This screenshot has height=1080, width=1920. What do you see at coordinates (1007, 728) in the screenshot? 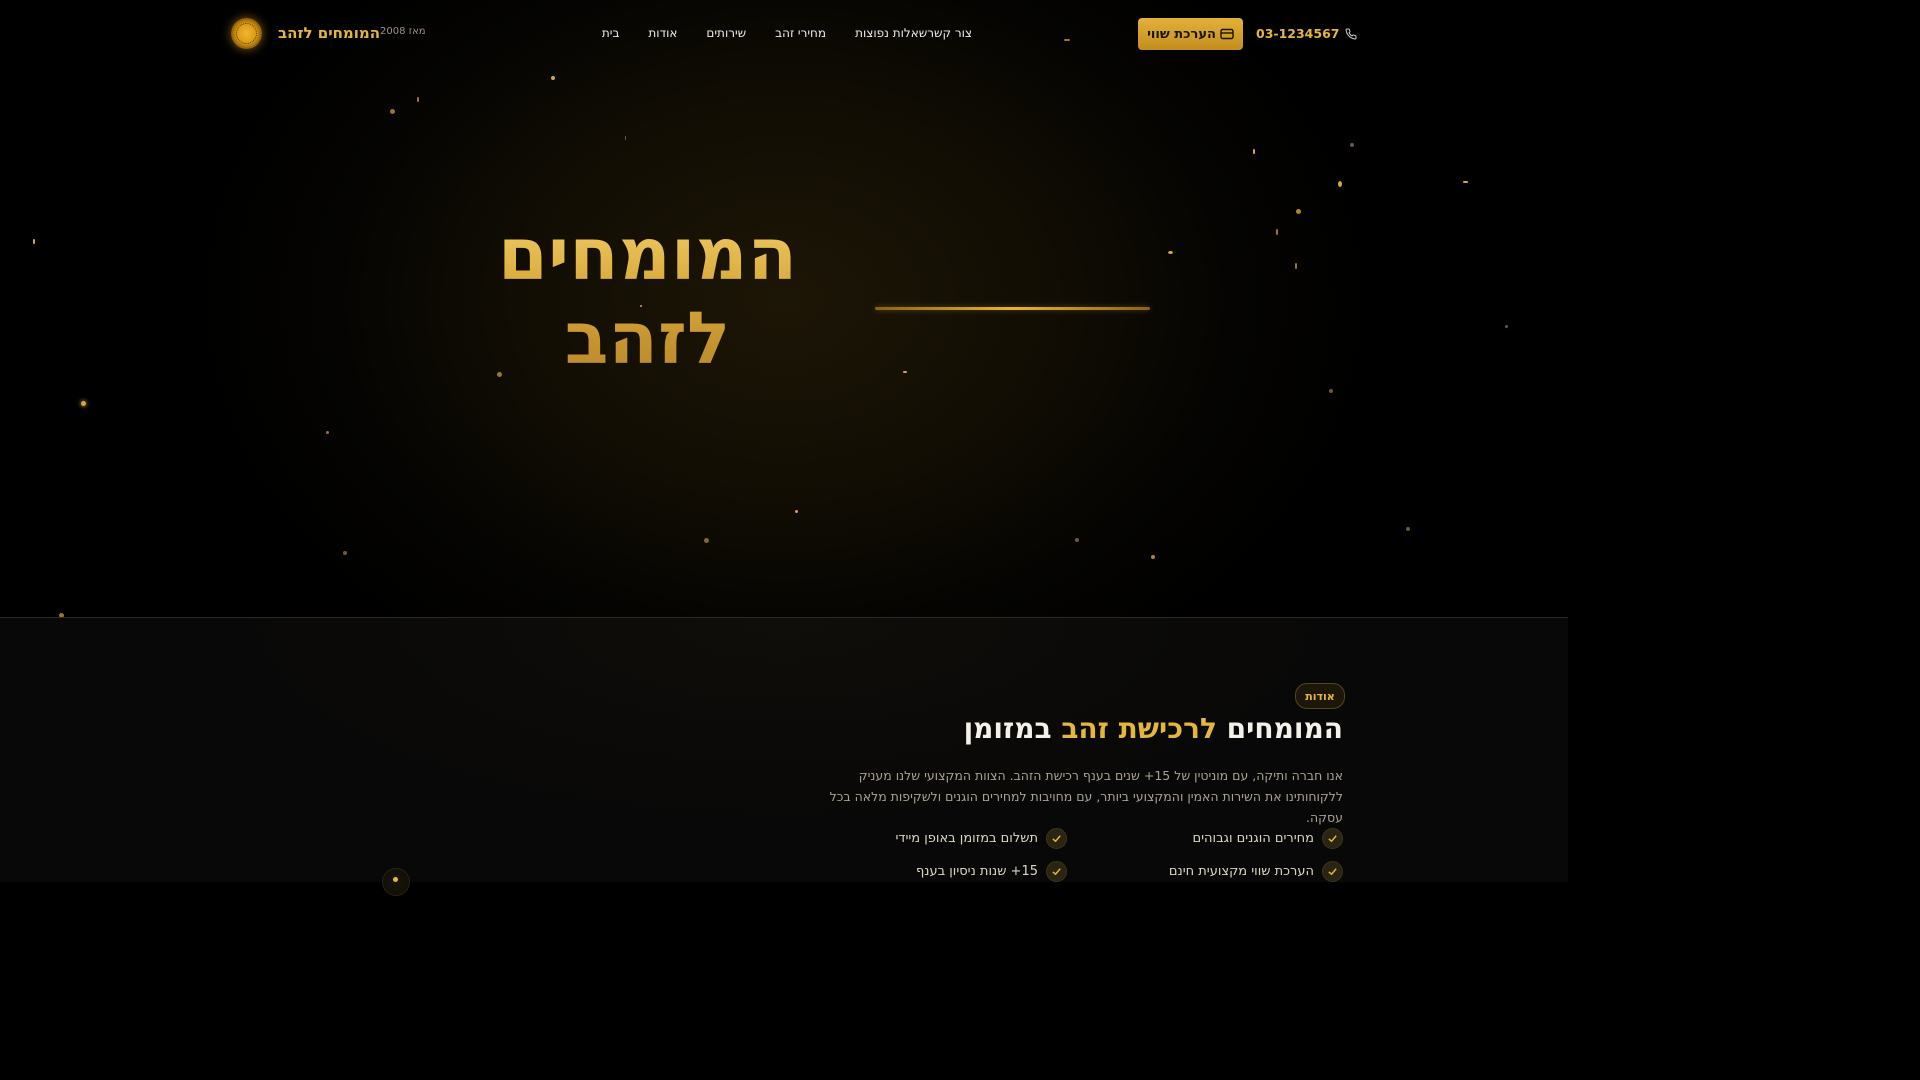
I see `about-title-part-2: במזומן` at bounding box center [1007, 728].